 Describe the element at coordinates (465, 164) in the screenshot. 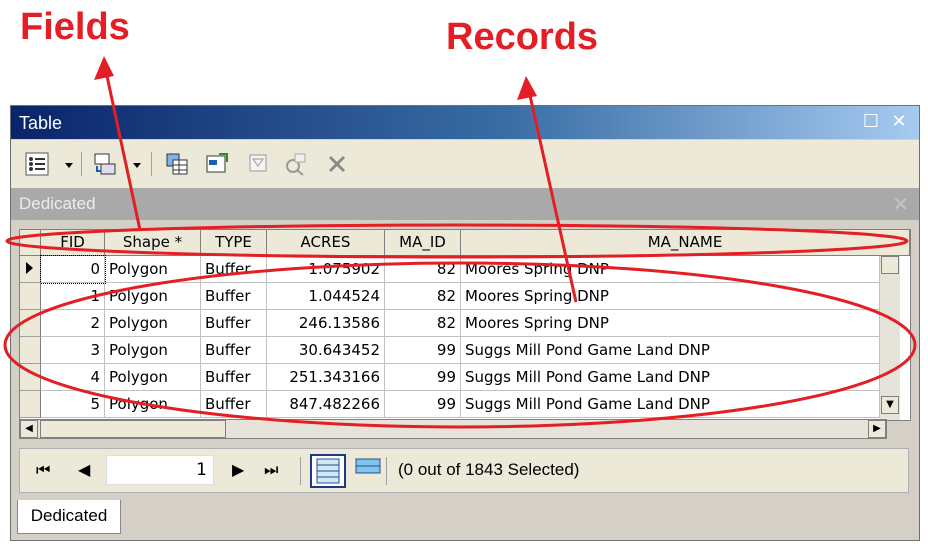

I see `table-toolbar` at that location.